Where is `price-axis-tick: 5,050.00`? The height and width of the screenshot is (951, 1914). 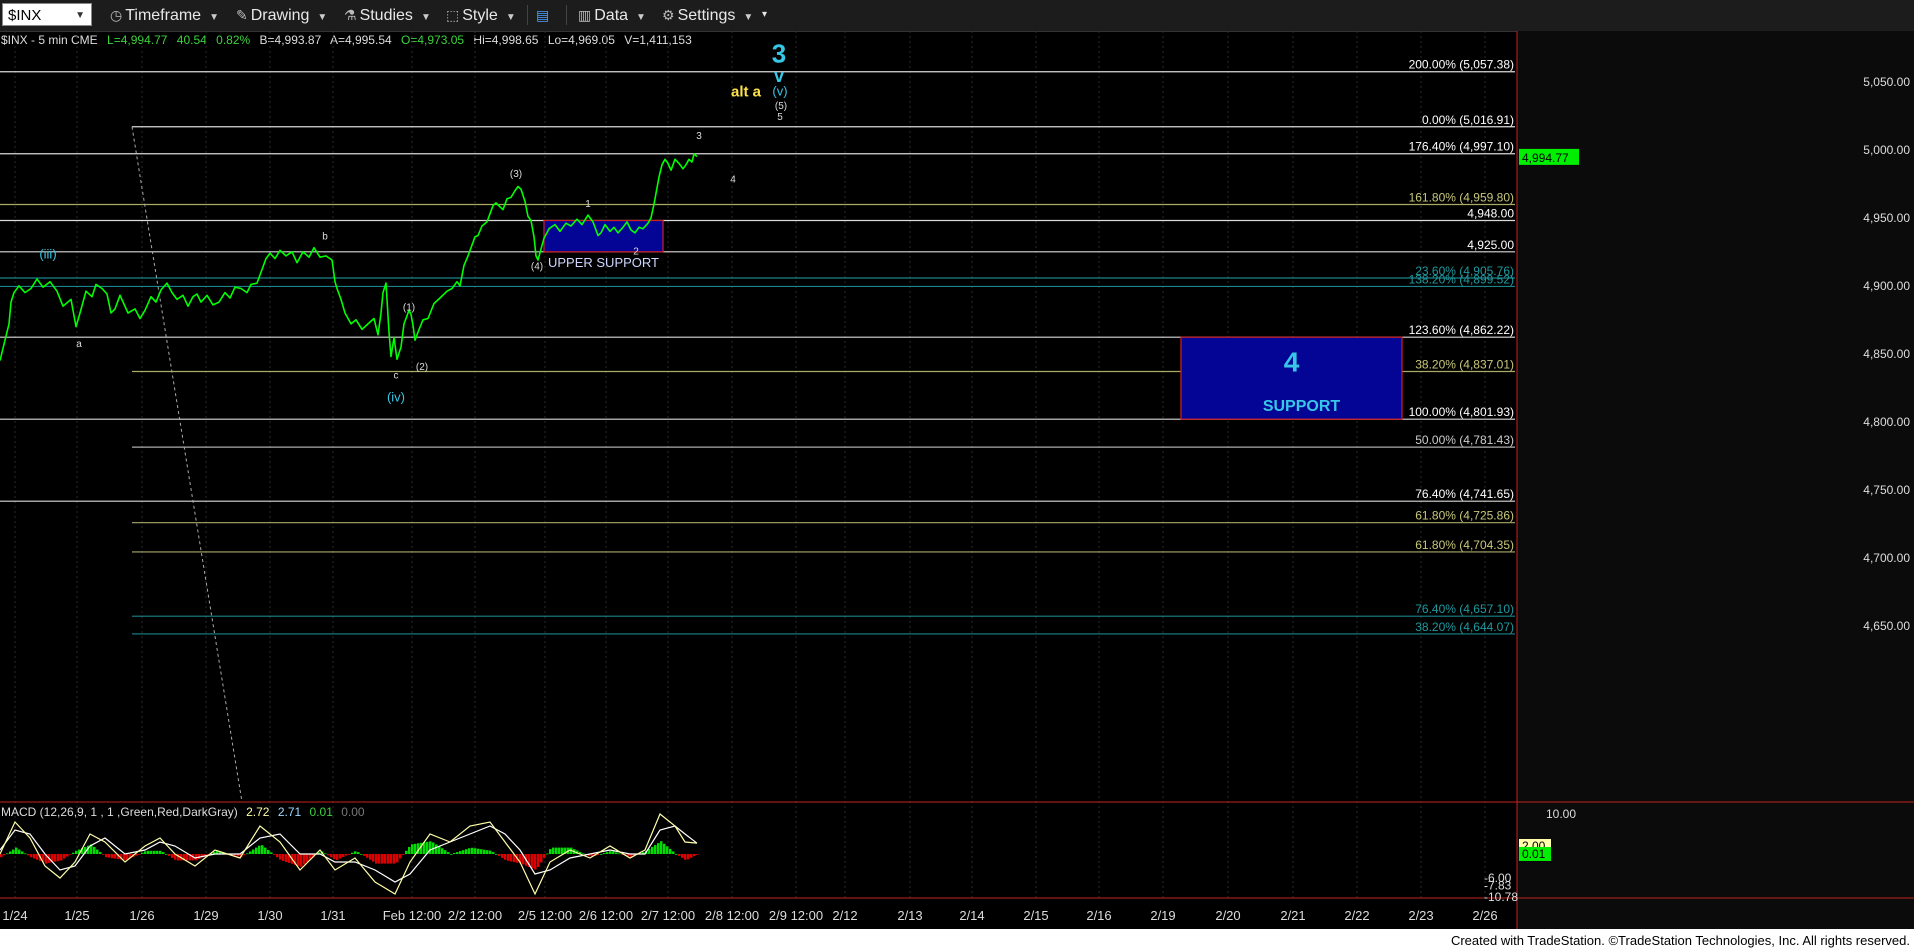
price-axis-tick: 5,050.00 is located at coordinates (1886, 82).